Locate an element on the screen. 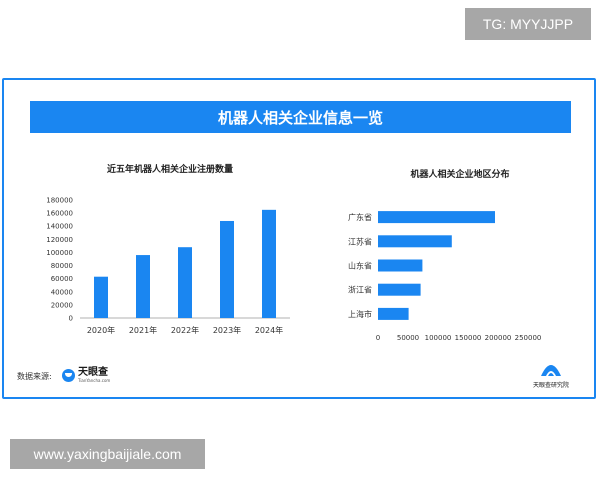  right-x-tick-label: 250000 is located at coordinates (528, 338).